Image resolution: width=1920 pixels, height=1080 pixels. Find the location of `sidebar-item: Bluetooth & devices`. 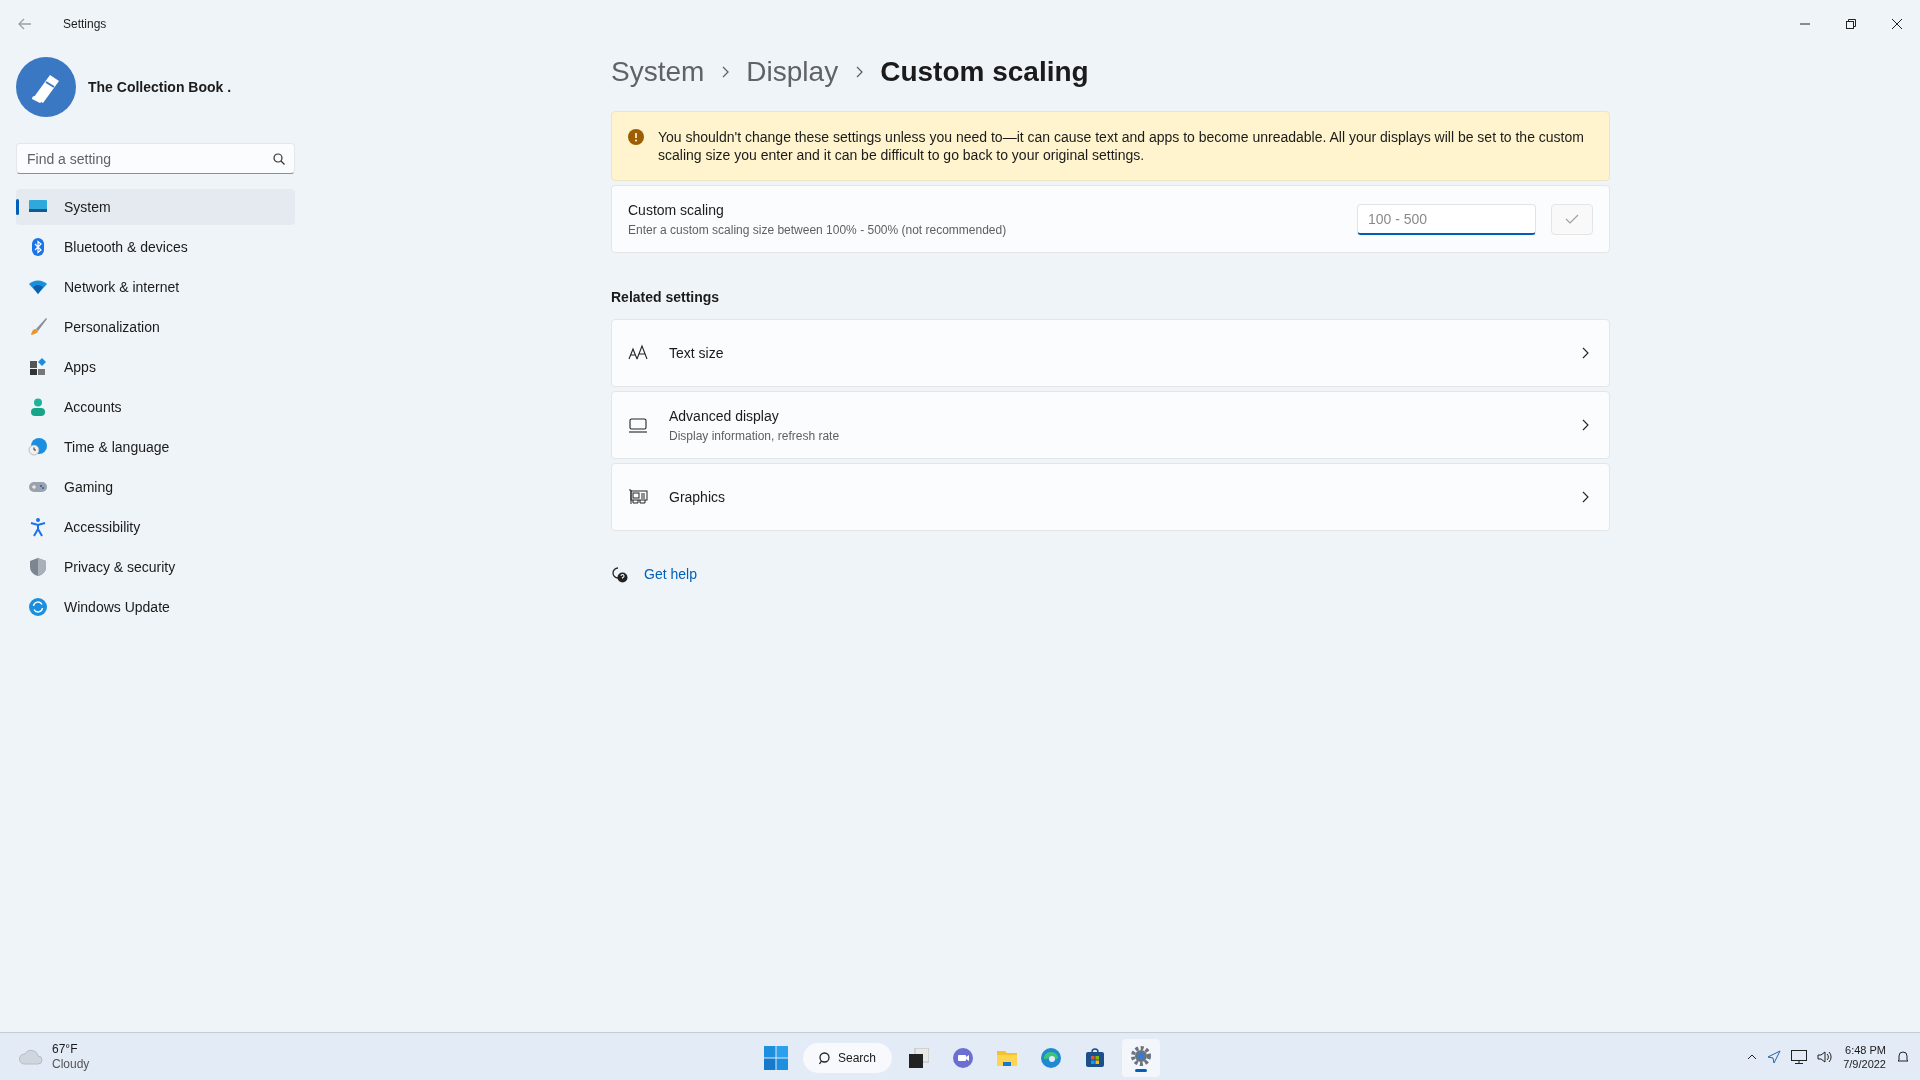

sidebar-item: Bluetooth & devices is located at coordinates (155, 247).